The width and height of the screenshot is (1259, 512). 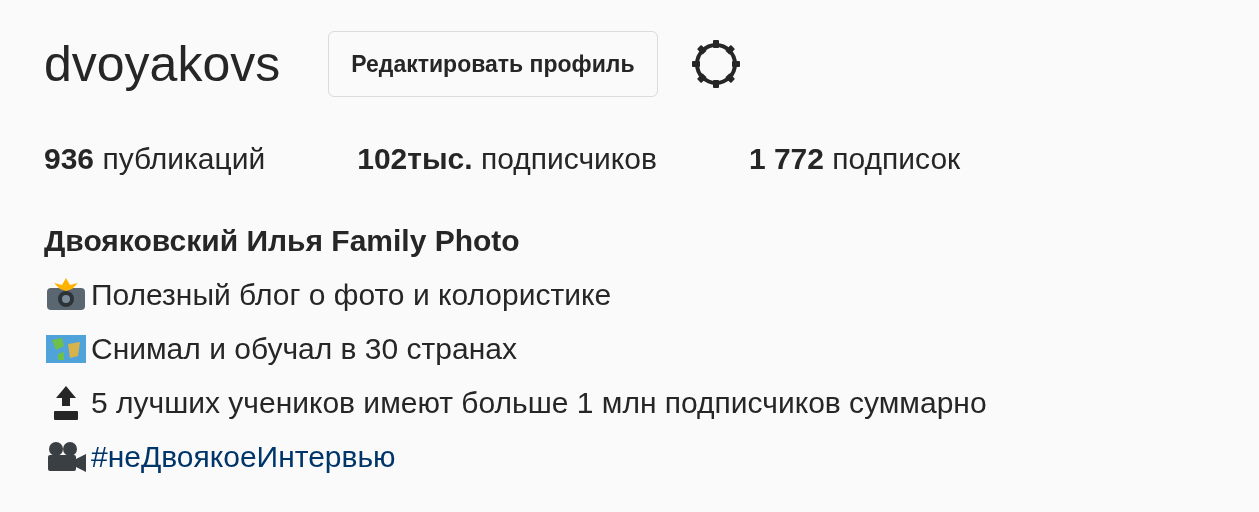 I want to click on map-icon, so click(x=66, y=349).